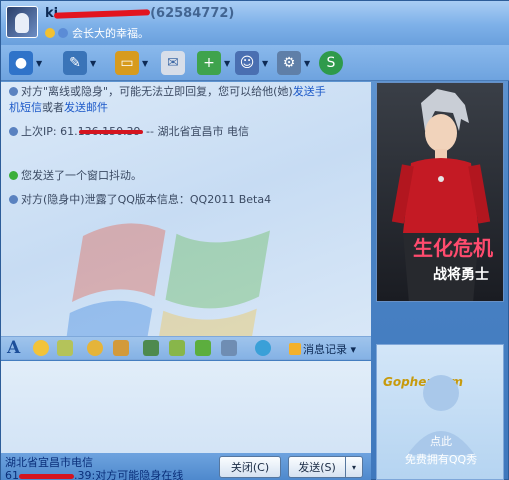 The image size is (509, 480). What do you see at coordinates (255, 23) in the screenshot?
I see `chat-header: ki (62584772) 会长大的幸福。` at bounding box center [255, 23].